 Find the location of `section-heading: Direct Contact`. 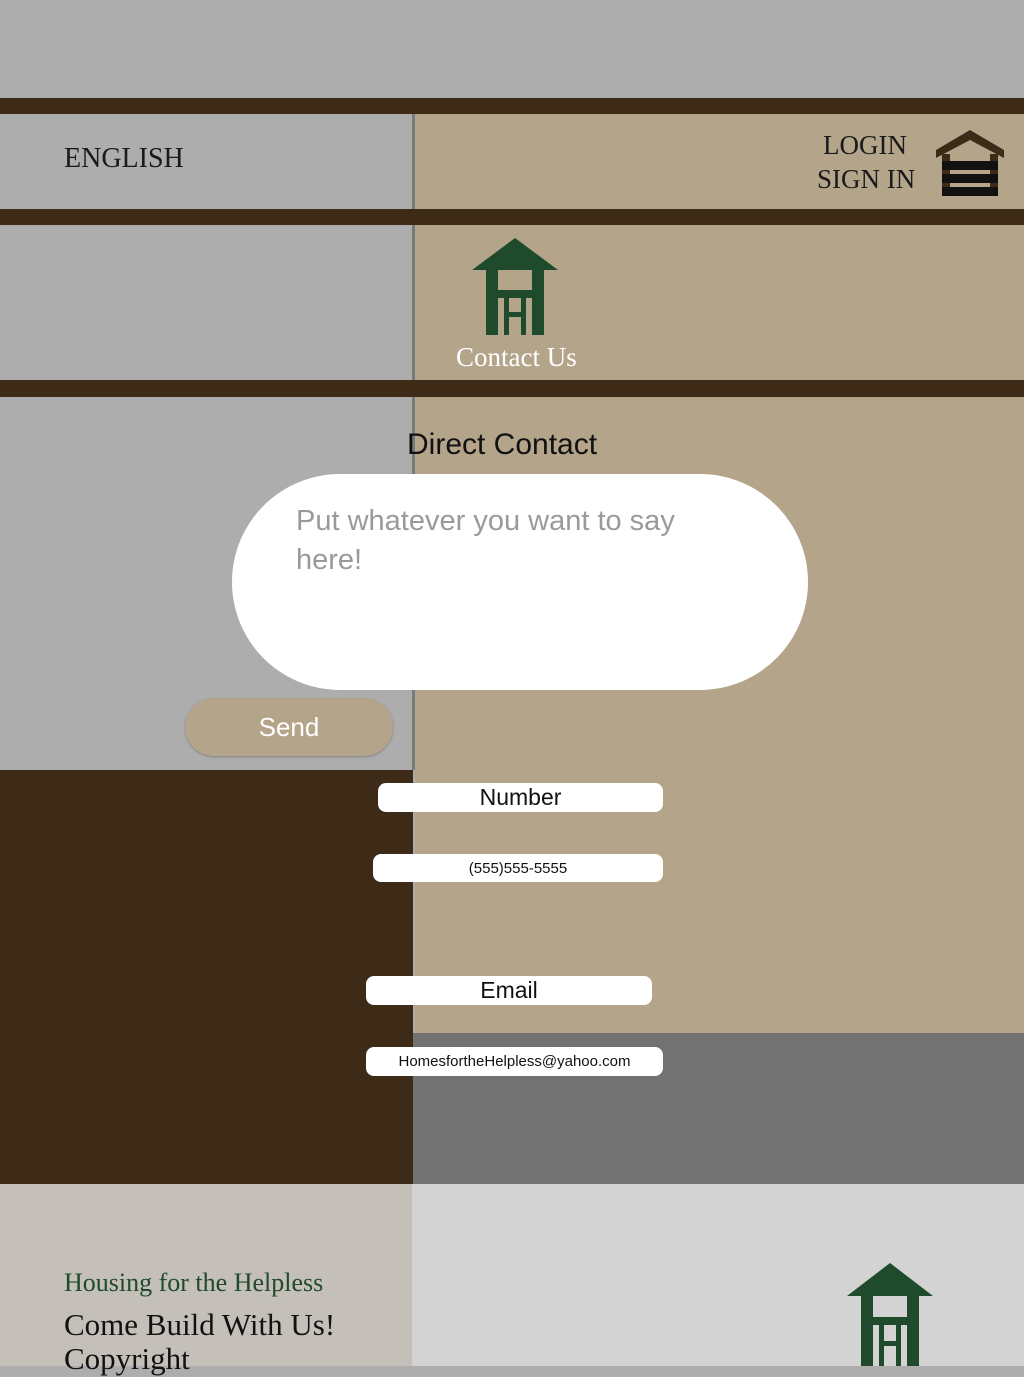

section-heading: Direct Contact is located at coordinates (502, 444).